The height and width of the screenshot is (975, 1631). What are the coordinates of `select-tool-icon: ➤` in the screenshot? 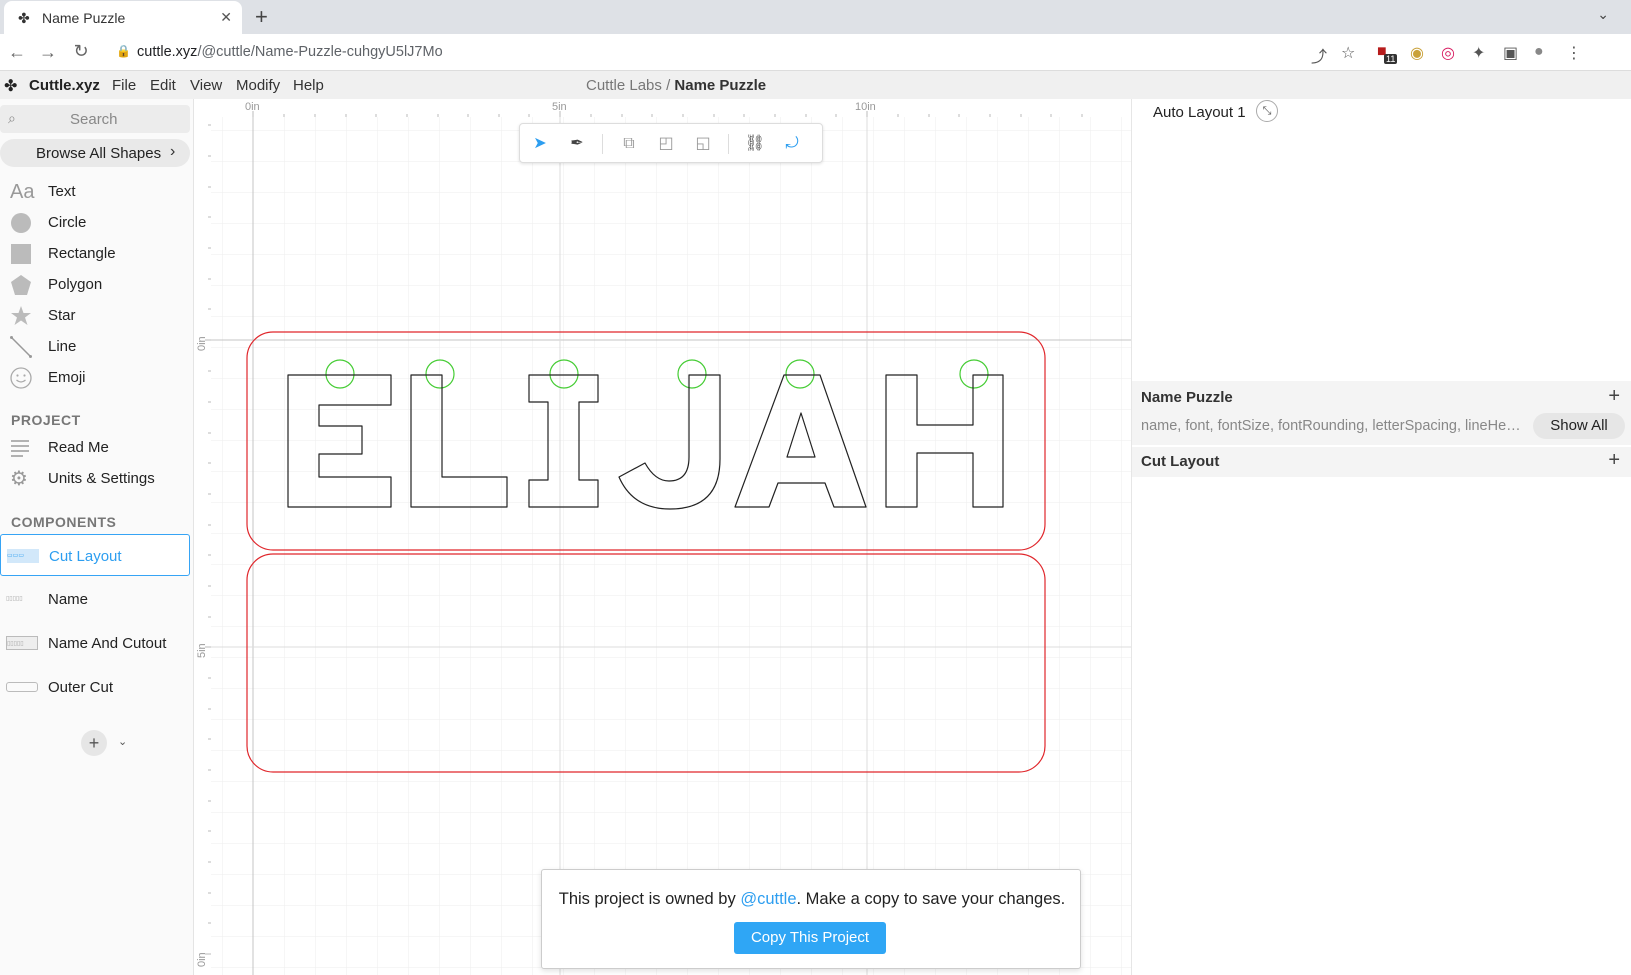 It's located at (540, 144).